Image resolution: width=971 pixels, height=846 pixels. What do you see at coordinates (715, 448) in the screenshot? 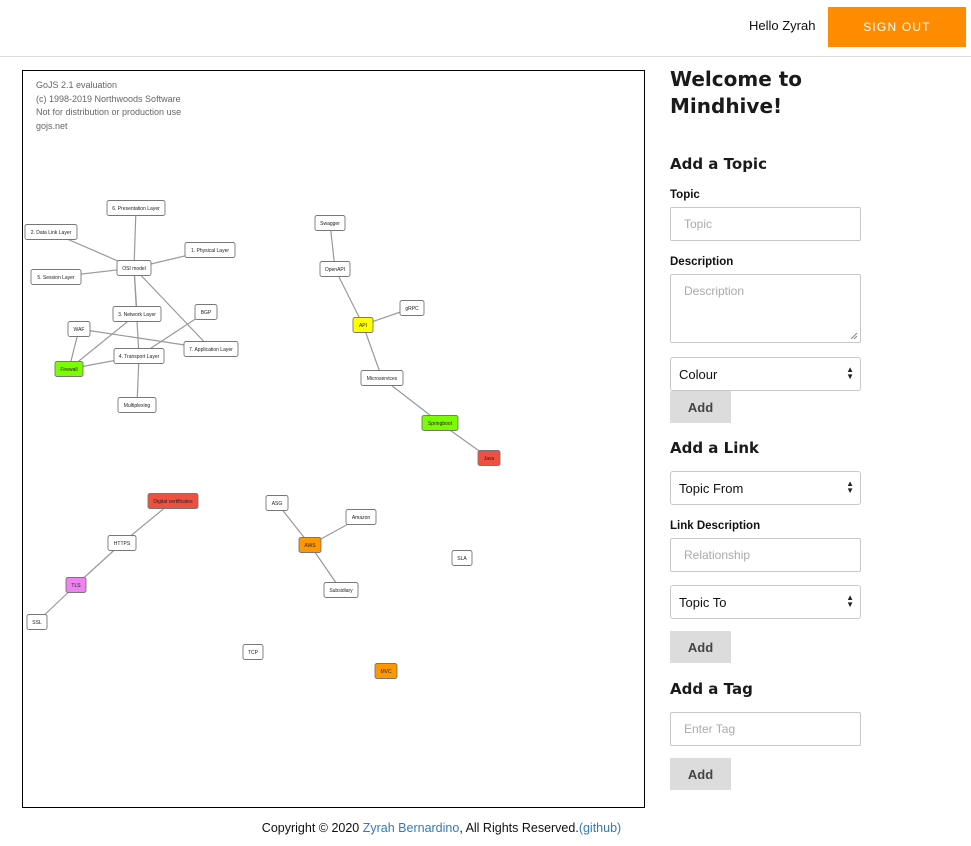
I see `add-link-heading: Add a Link` at bounding box center [715, 448].